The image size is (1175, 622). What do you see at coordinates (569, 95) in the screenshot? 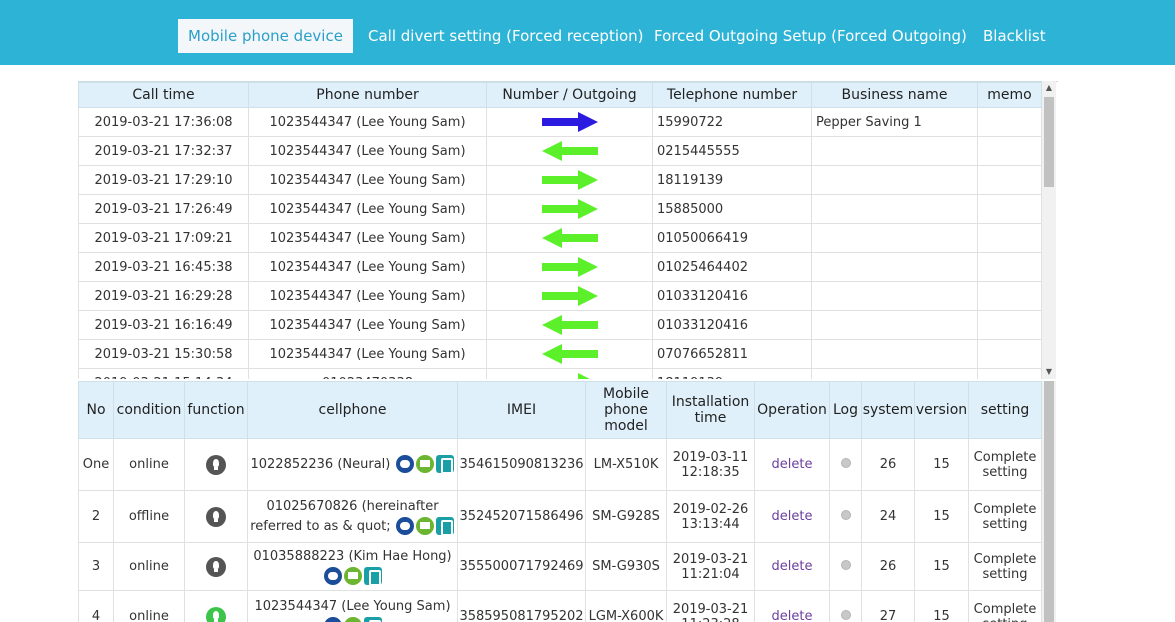
I see `column-header-direction: Number / Outgoing` at bounding box center [569, 95].